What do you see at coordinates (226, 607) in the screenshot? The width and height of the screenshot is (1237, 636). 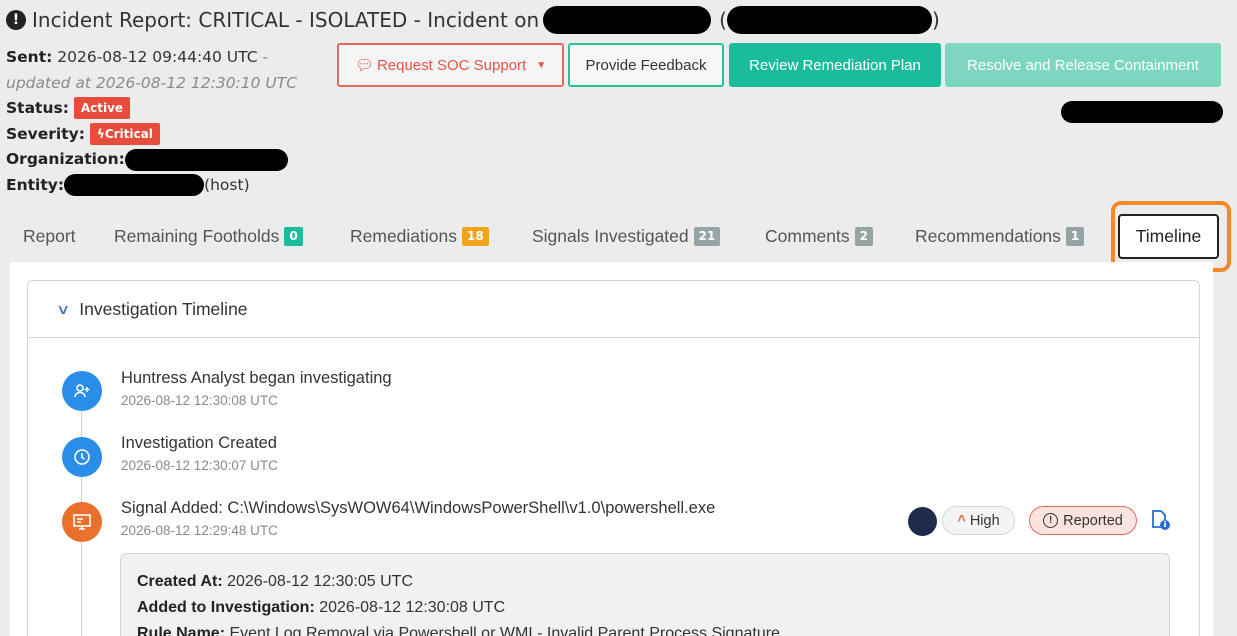 I see `added-label: Added to Investigation:` at bounding box center [226, 607].